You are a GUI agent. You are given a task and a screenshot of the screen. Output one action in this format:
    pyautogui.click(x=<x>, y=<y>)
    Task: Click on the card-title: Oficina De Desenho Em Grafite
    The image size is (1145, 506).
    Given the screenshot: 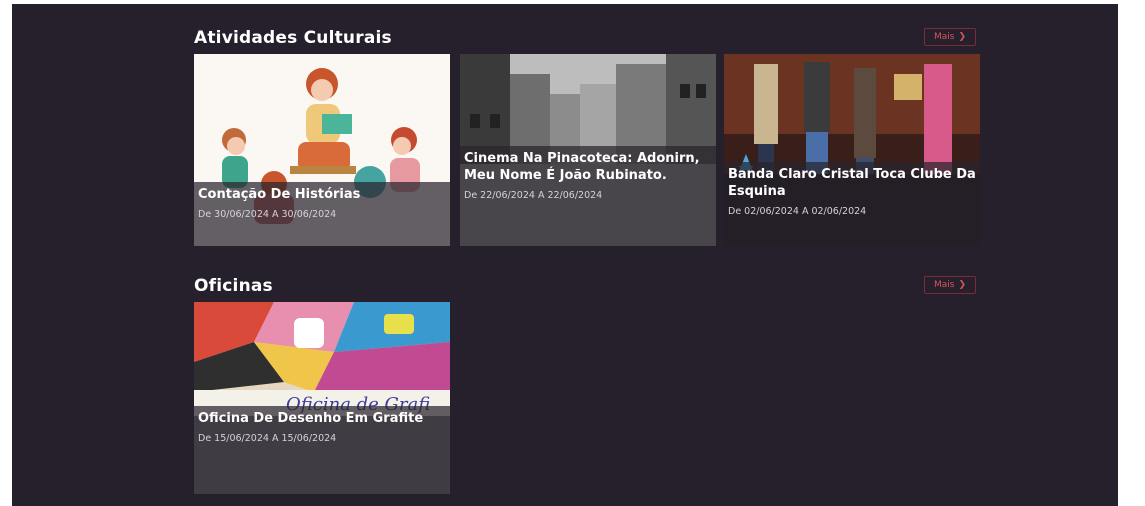 What is the action you would take?
    pyautogui.click(x=311, y=418)
    